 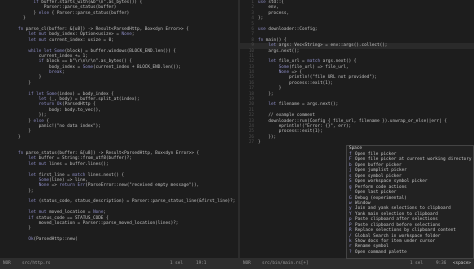 I want to click on left-file-name: src/http.rs, so click(x=36, y=263).